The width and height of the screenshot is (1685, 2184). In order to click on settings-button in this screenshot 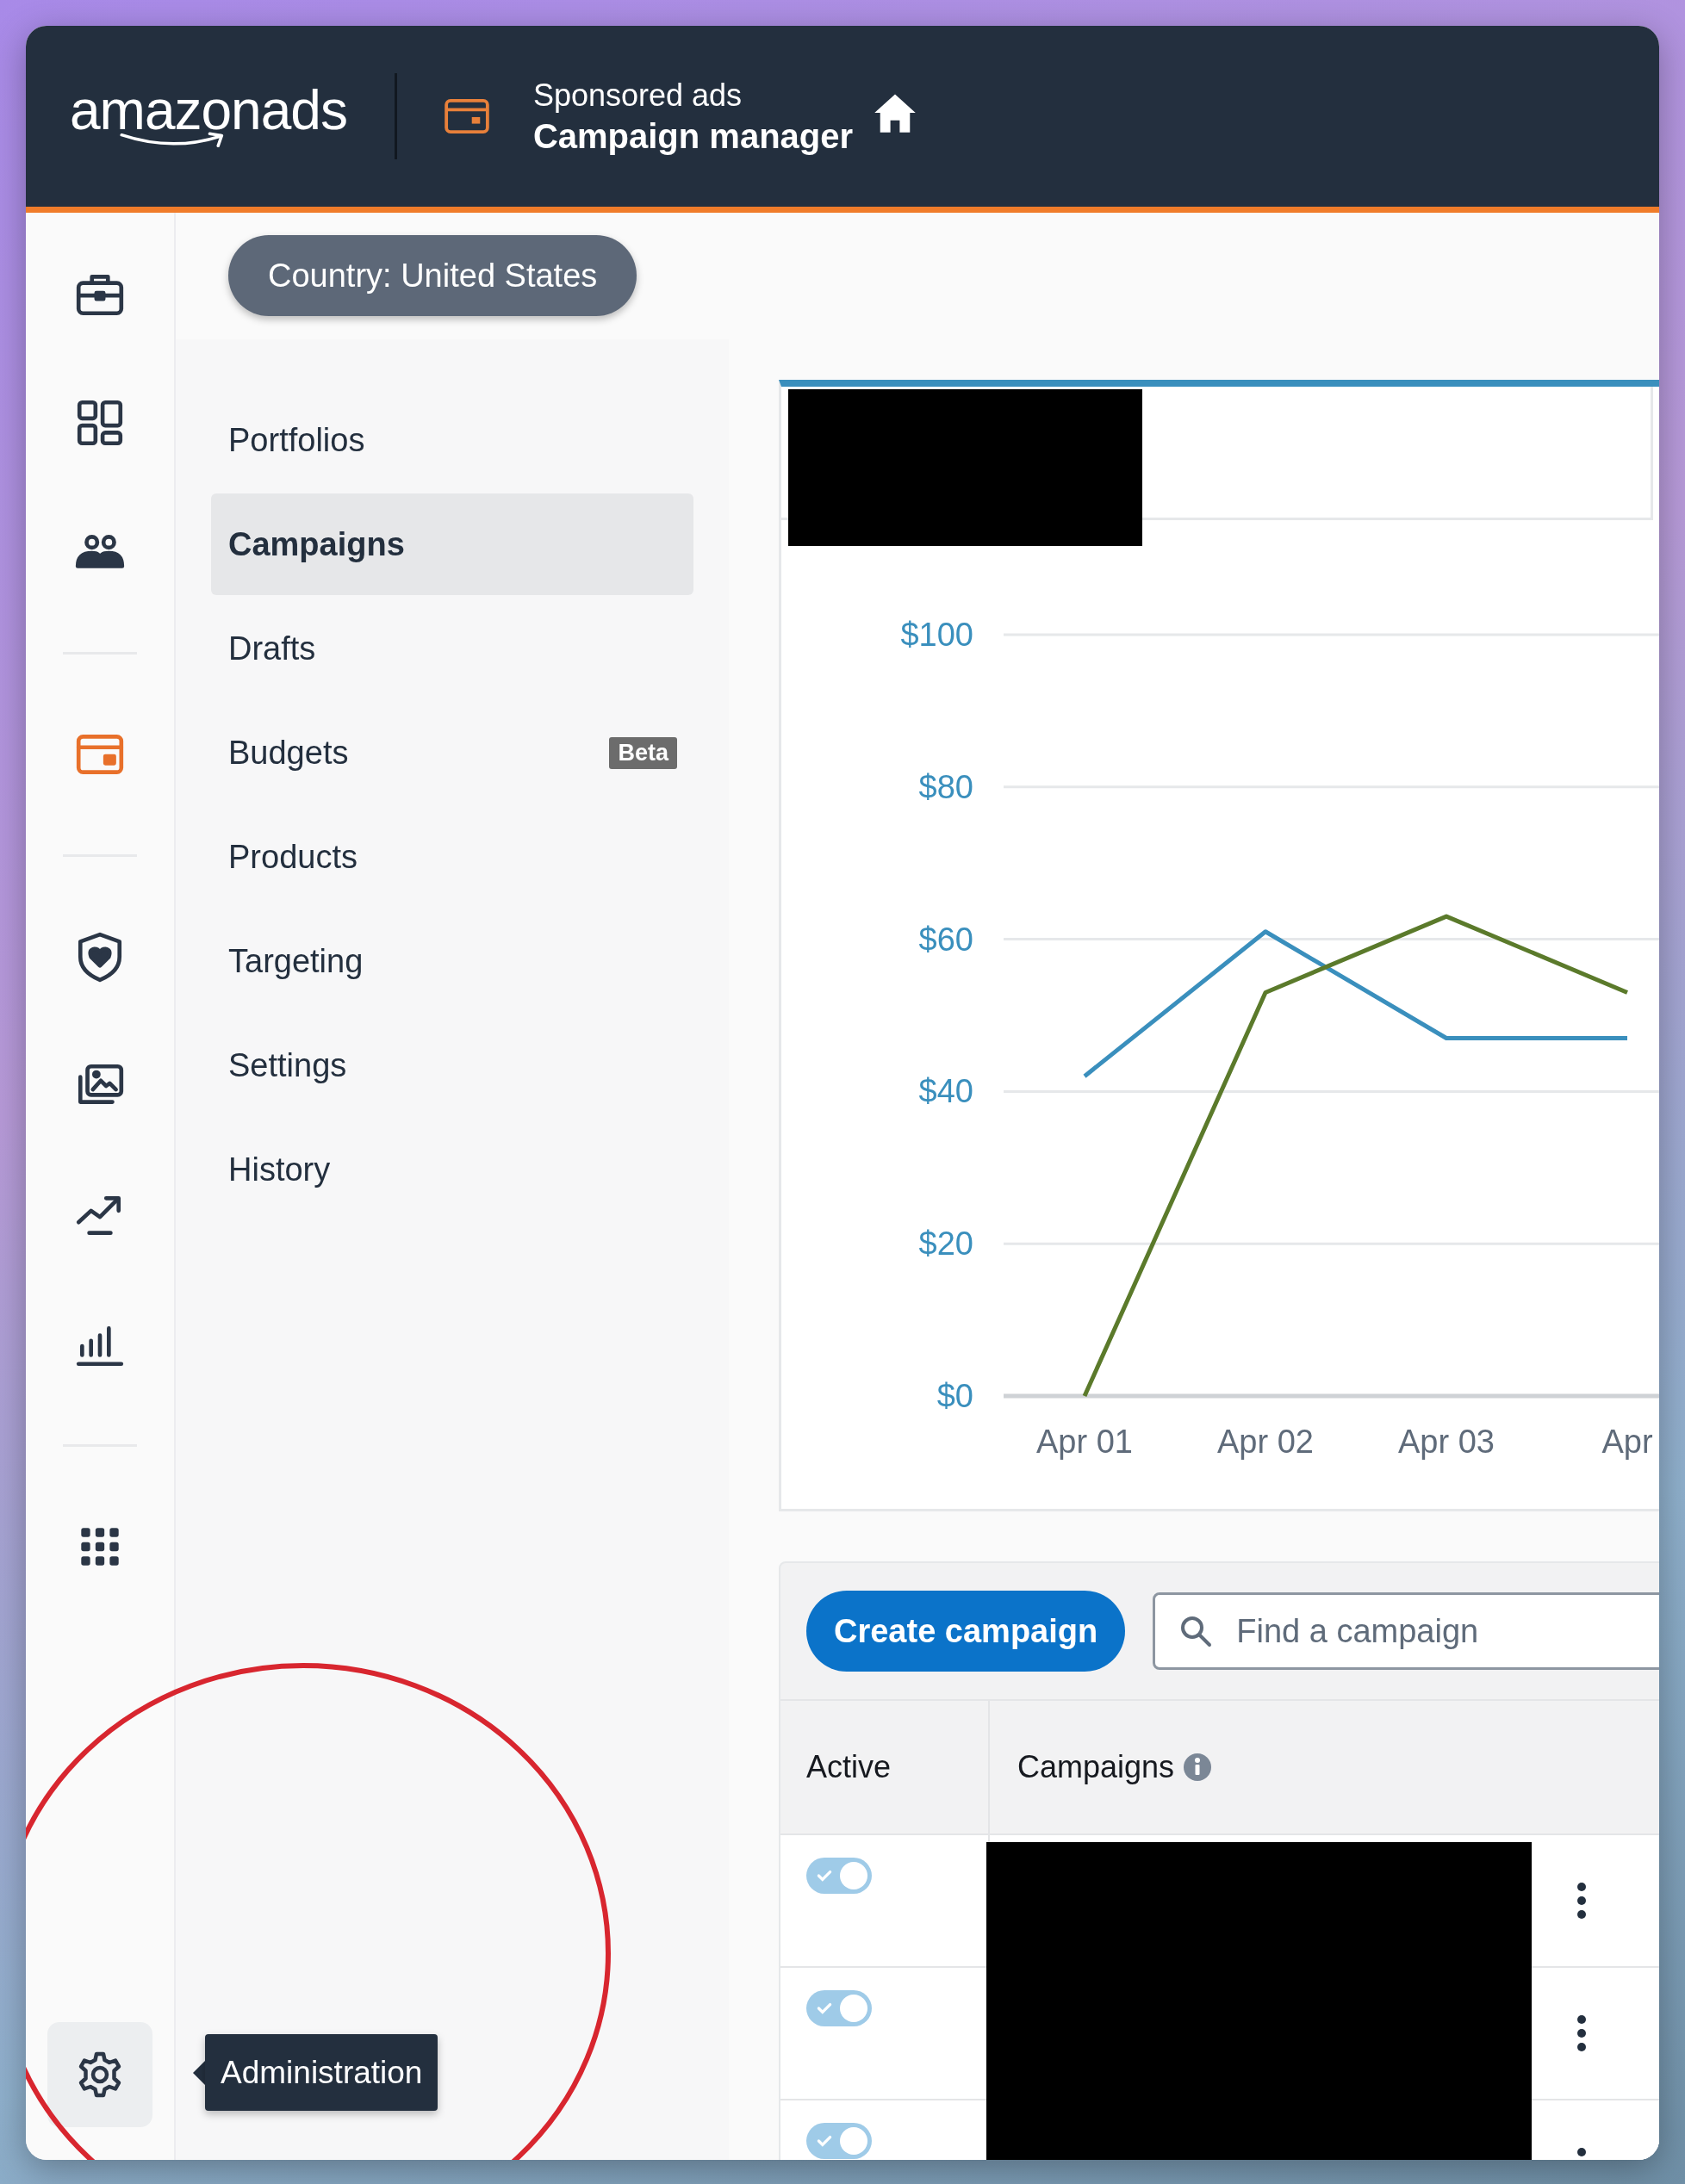, I will do `click(99, 2075)`.